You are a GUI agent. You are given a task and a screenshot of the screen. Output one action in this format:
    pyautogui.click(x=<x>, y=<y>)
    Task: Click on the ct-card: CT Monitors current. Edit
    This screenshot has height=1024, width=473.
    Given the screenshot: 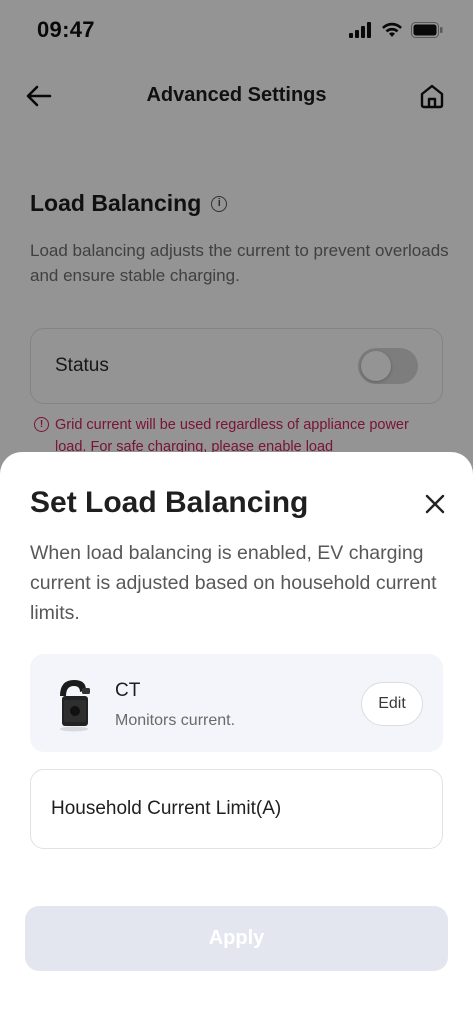 What is the action you would take?
    pyautogui.click(x=236, y=703)
    